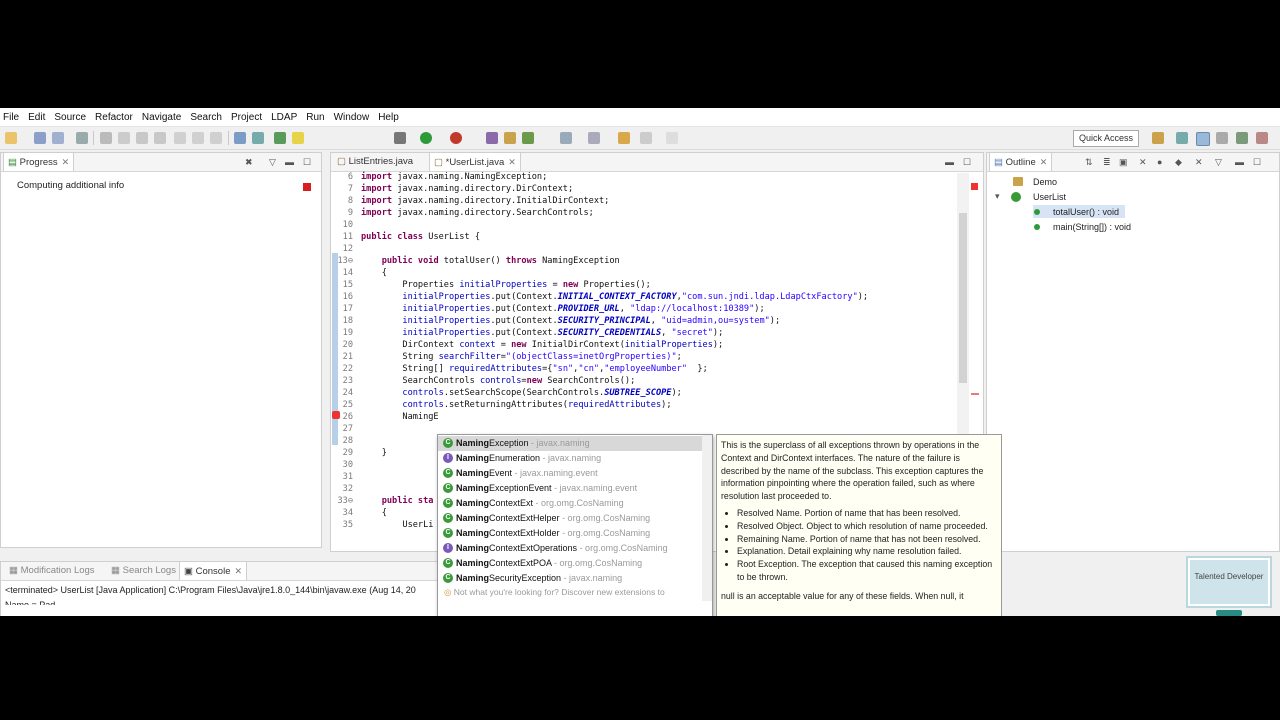  Describe the element at coordinates (38, 117) in the screenshot. I see `menu-item: Edit` at that location.